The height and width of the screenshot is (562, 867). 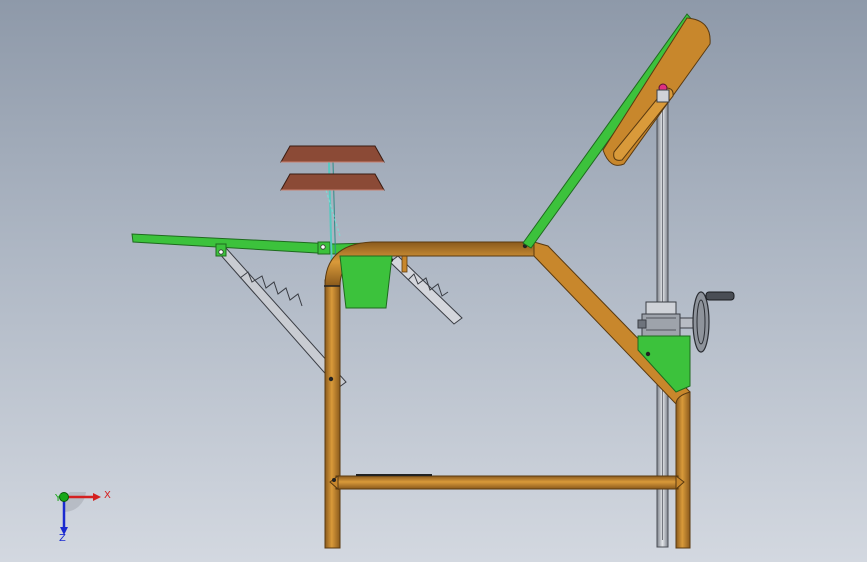 What do you see at coordinates (107, 495) in the screenshot?
I see `x-axis-label: X` at bounding box center [107, 495].